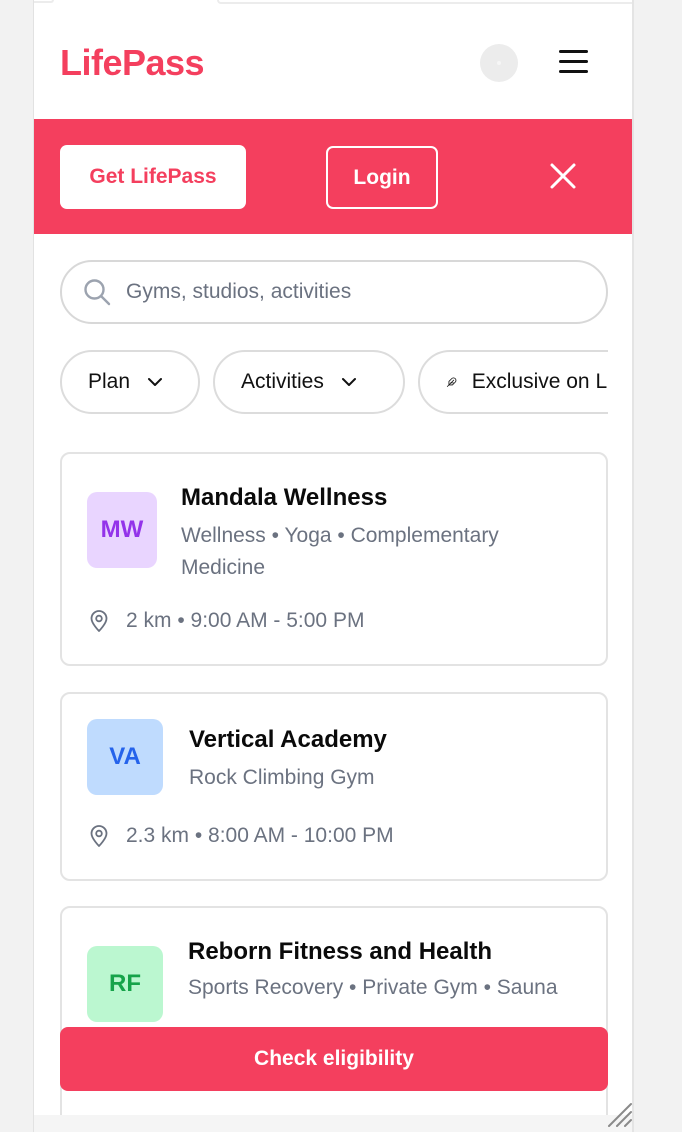  I want to click on tab-edge-left, so click(44, 1).